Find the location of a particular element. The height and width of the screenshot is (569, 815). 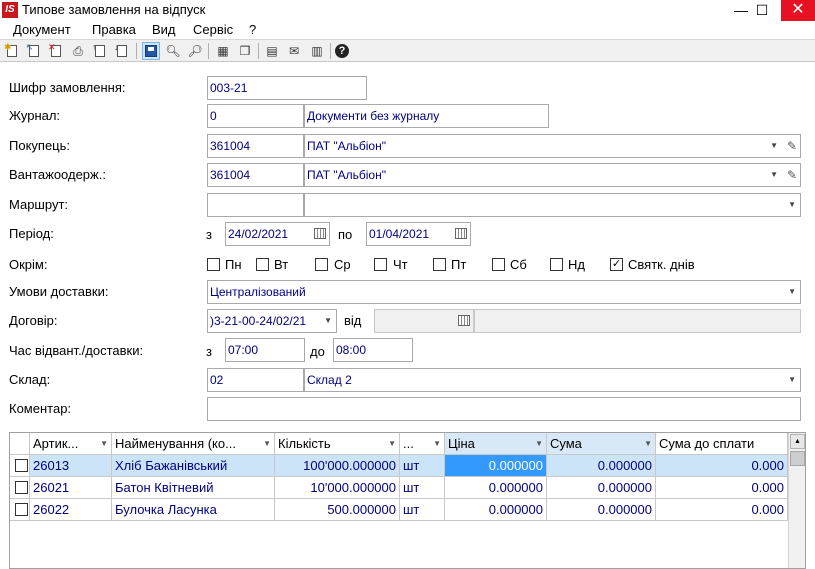

ship-time-from-field: 07:00 is located at coordinates (265, 350).